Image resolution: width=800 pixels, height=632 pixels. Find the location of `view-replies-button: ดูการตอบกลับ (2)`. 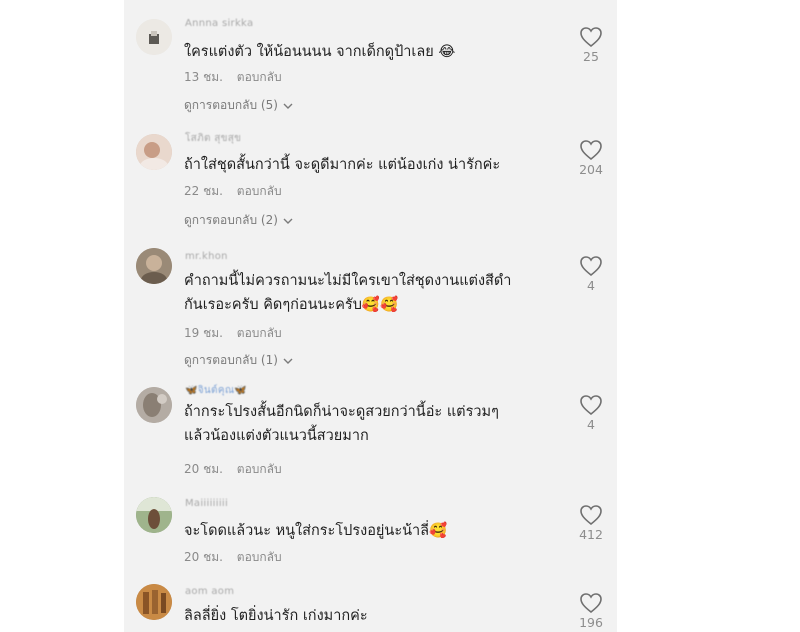

view-replies-button: ดูการตอบกลับ (2) is located at coordinates (239, 220).